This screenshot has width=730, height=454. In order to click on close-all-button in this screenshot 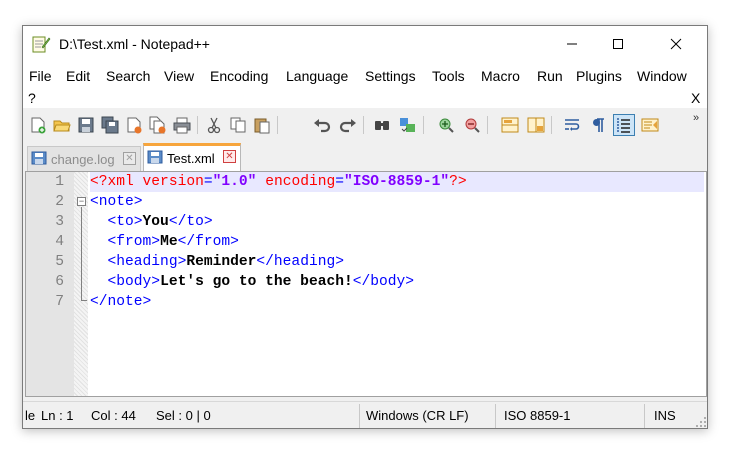, I will do `click(158, 125)`.